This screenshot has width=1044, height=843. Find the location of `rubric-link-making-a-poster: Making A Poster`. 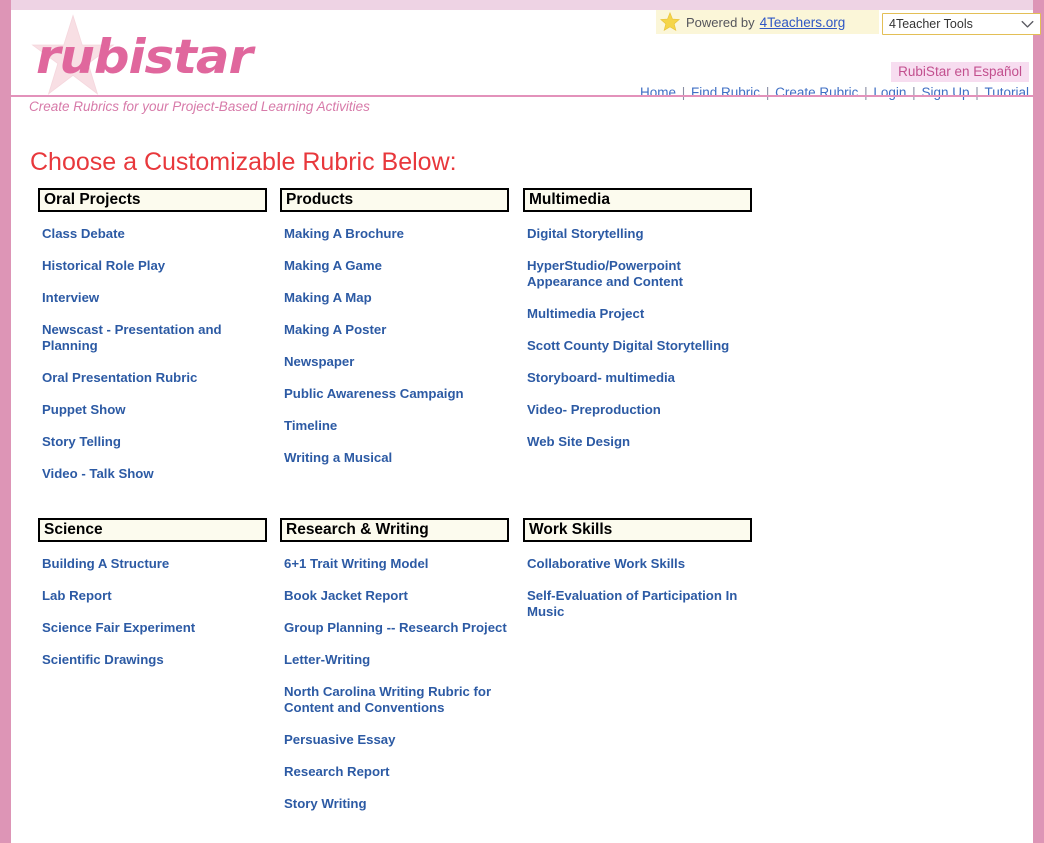

rubric-link-making-a-poster: Making A Poster is located at coordinates (394, 330).